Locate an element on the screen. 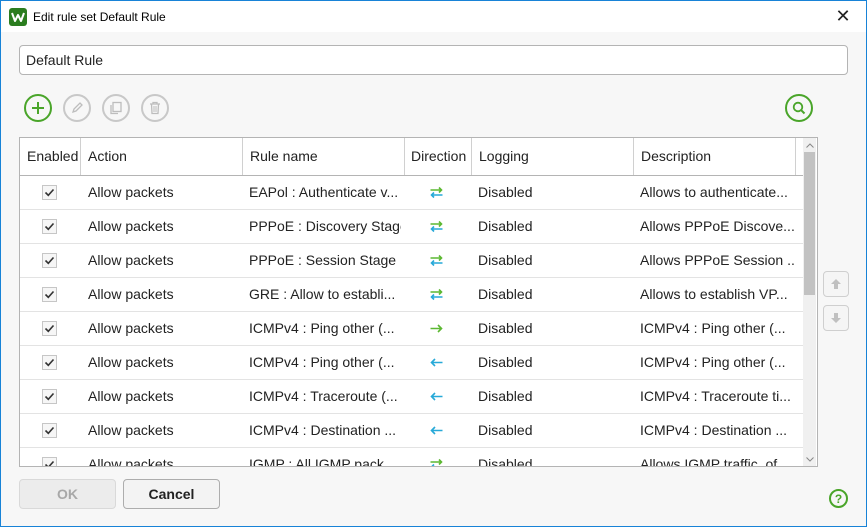  help-button: ? is located at coordinates (838, 498).